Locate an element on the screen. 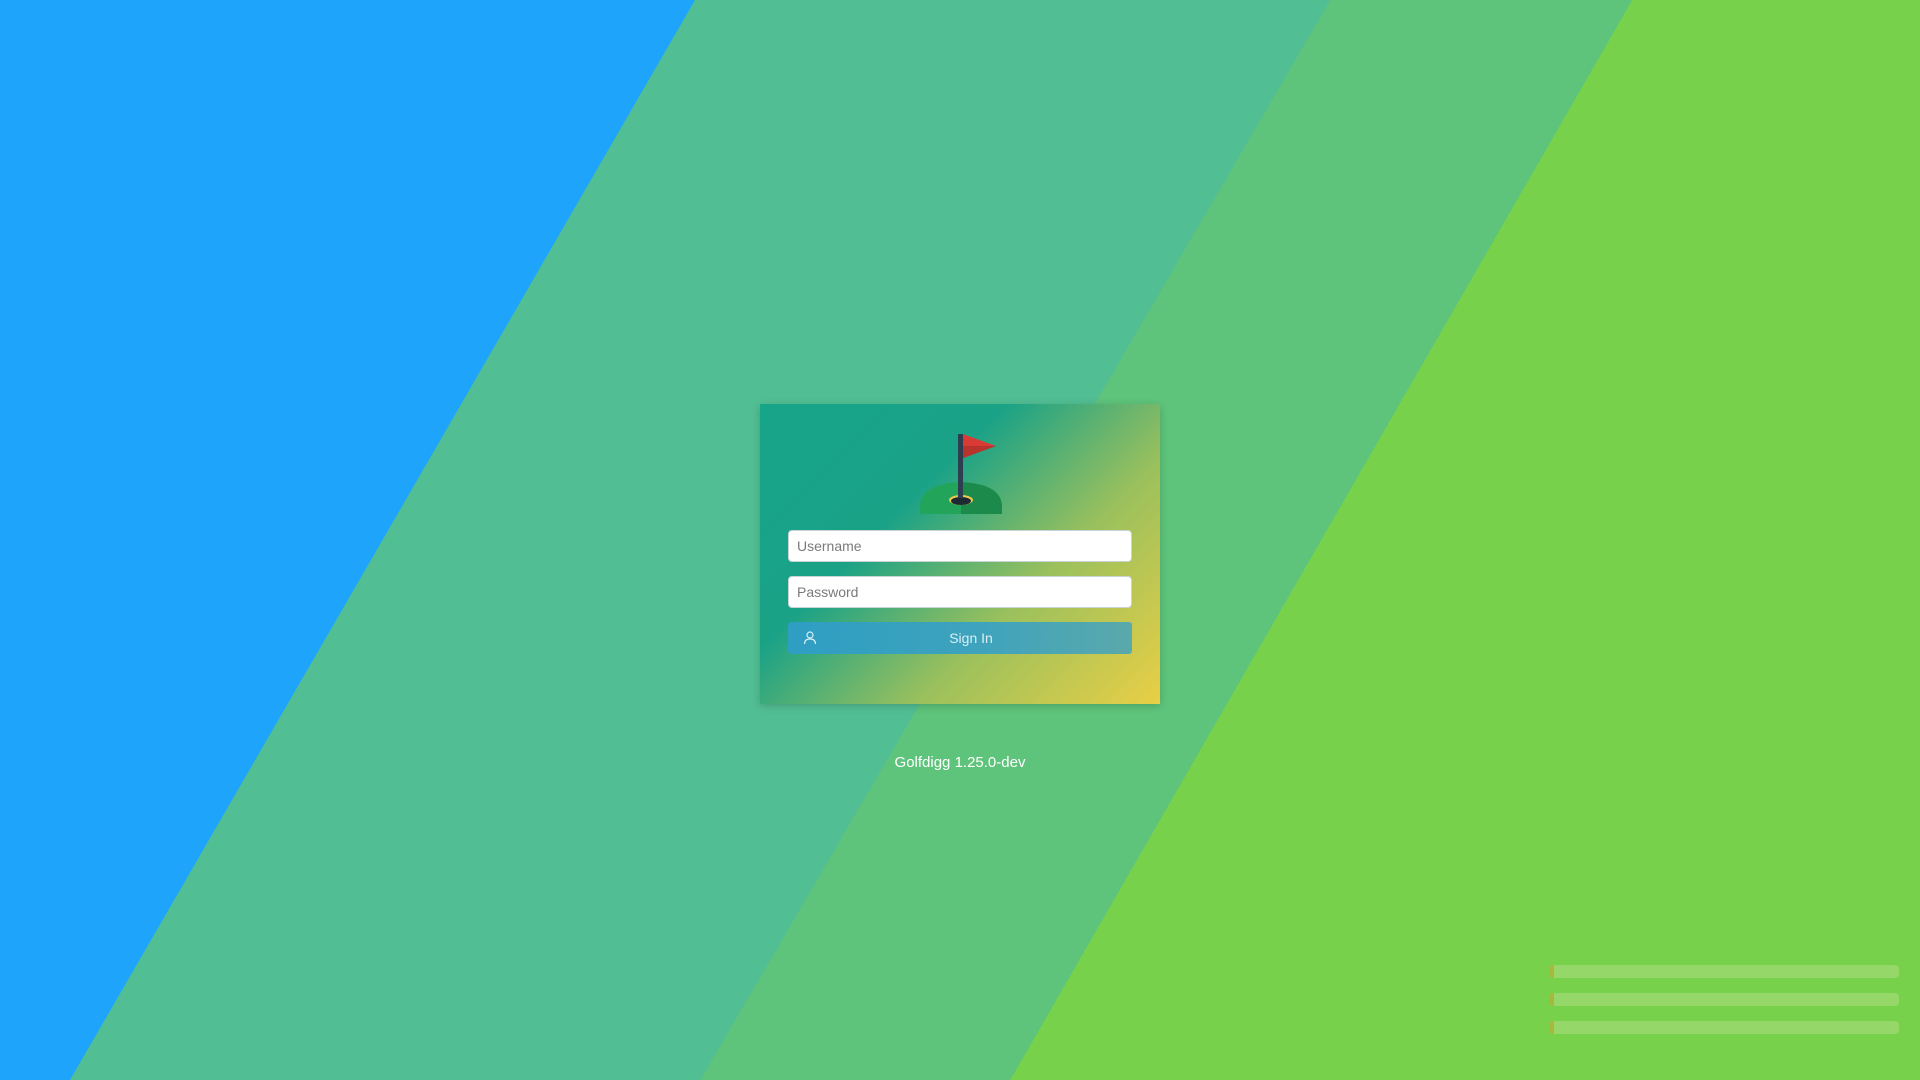 This screenshot has width=1920, height=1080. sign-in-button: Sign In is located at coordinates (960, 638).